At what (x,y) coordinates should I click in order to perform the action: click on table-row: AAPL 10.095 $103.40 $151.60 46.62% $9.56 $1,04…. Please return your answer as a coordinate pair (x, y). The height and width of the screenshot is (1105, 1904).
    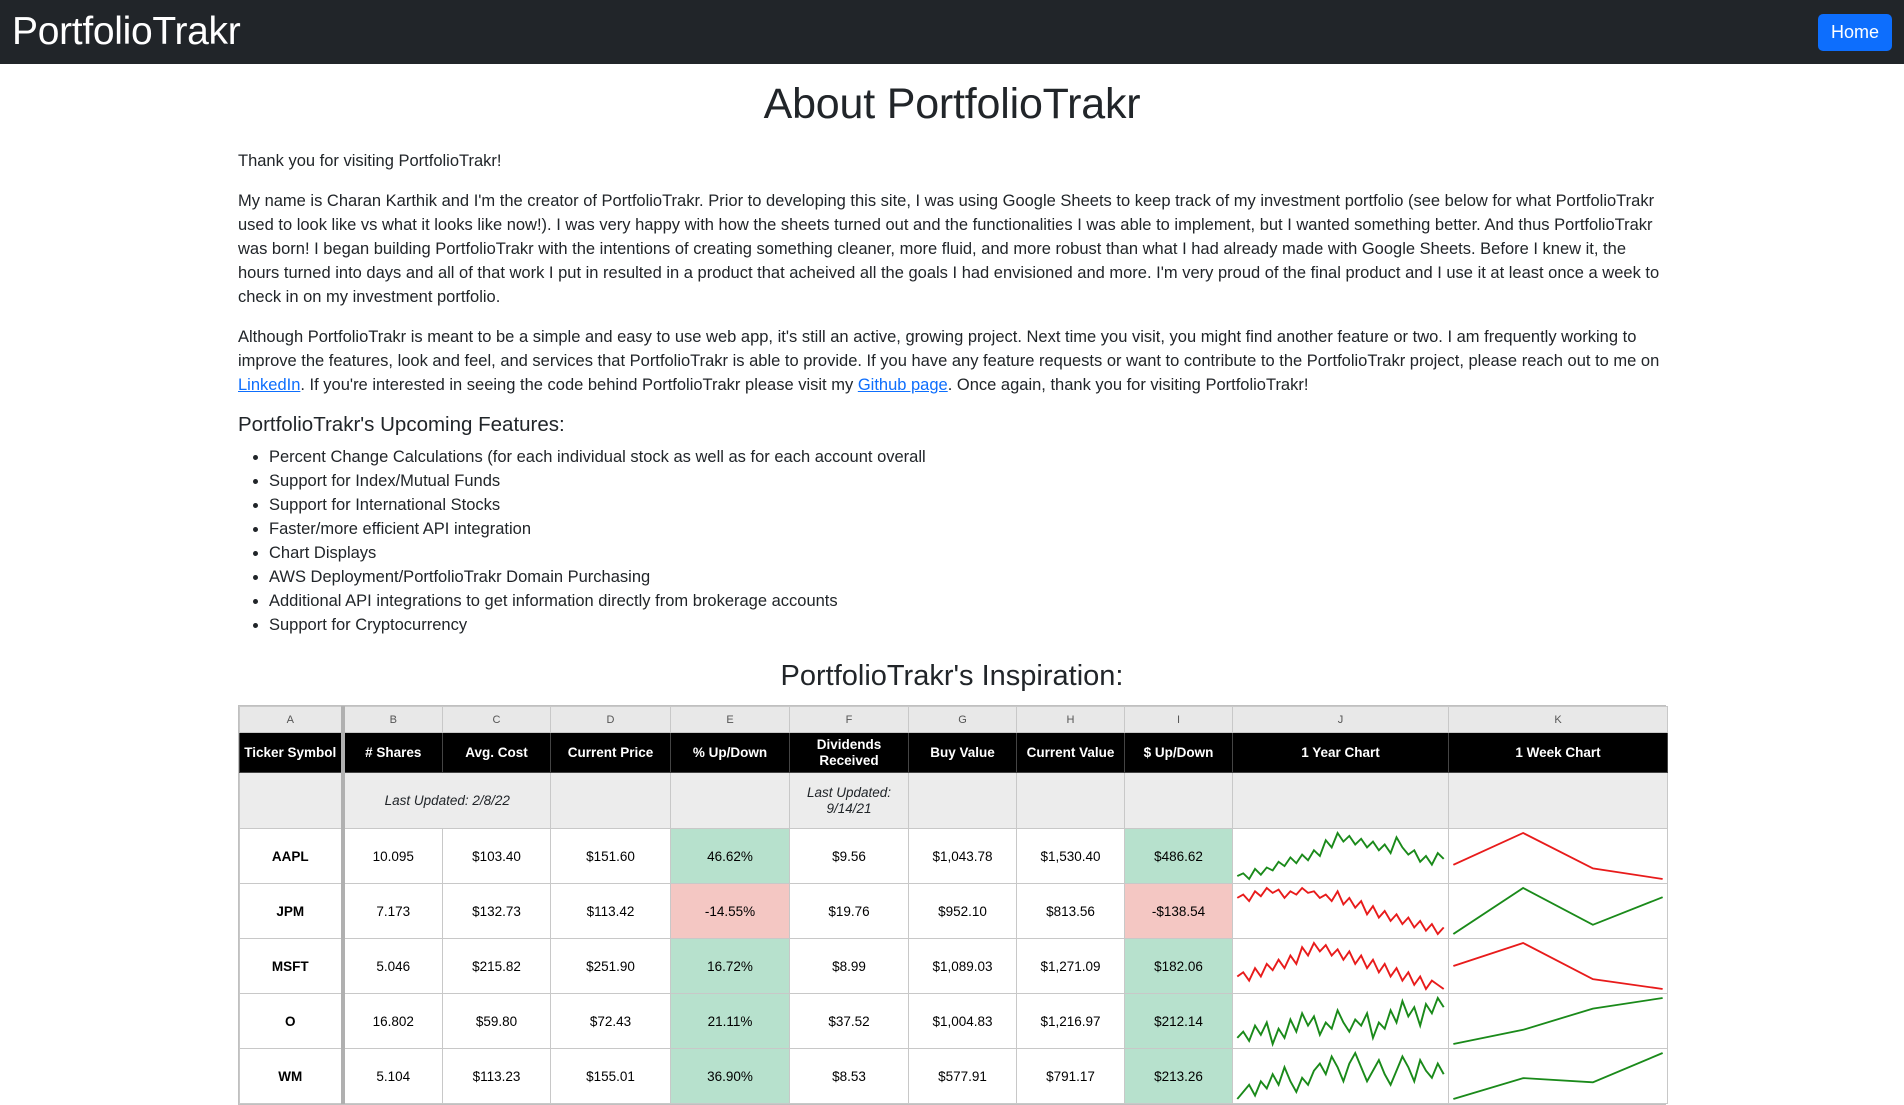
    Looking at the image, I should click on (953, 856).